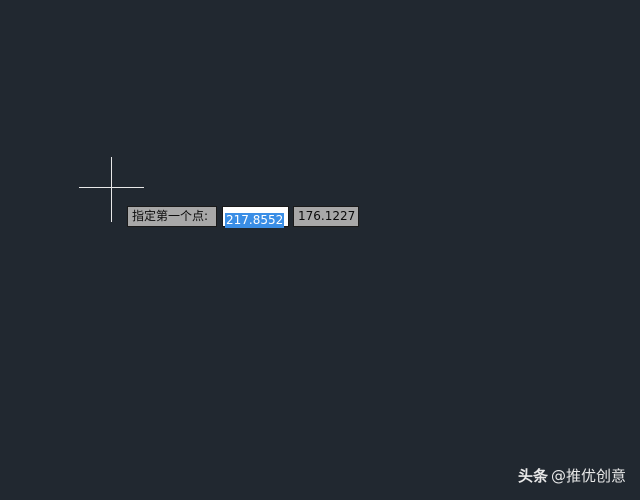 Image resolution: width=640 pixels, height=500 pixels. What do you see at coordinates (172, 216) in the screenshot?
I see `dynamic-input-prompt: 指定第一个点:` at bounding box center [172, 216].